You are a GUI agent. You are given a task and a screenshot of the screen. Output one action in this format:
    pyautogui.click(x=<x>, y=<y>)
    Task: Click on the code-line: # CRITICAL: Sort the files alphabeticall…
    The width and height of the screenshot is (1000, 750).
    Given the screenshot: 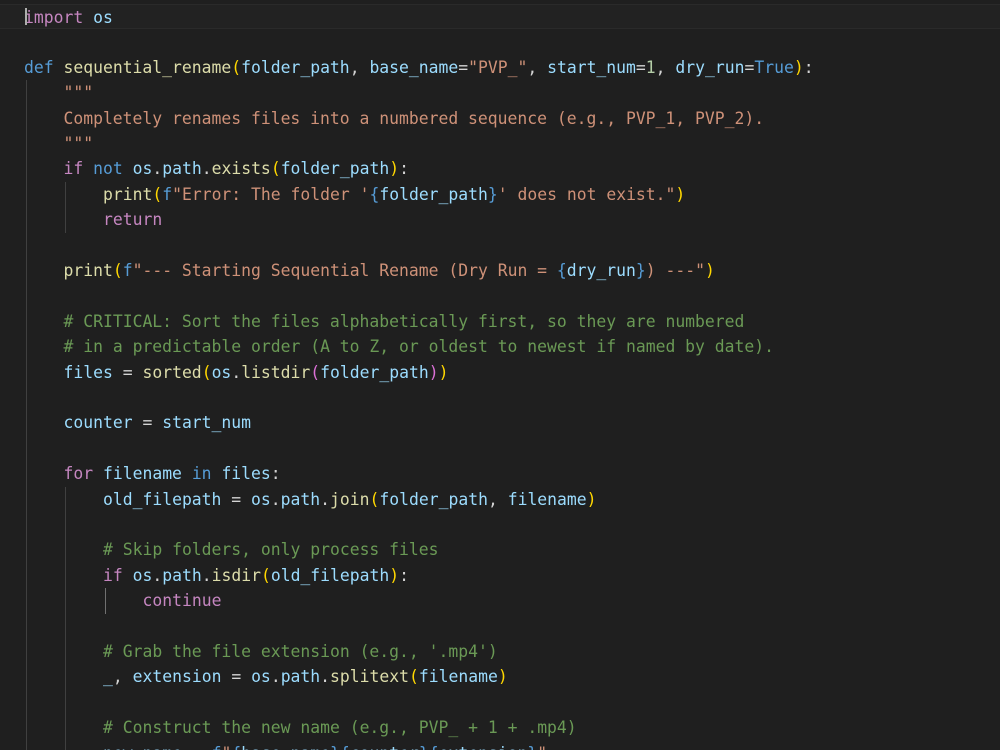 What is the action you would take?
    pyautogui.click(x=500, y=321)
    